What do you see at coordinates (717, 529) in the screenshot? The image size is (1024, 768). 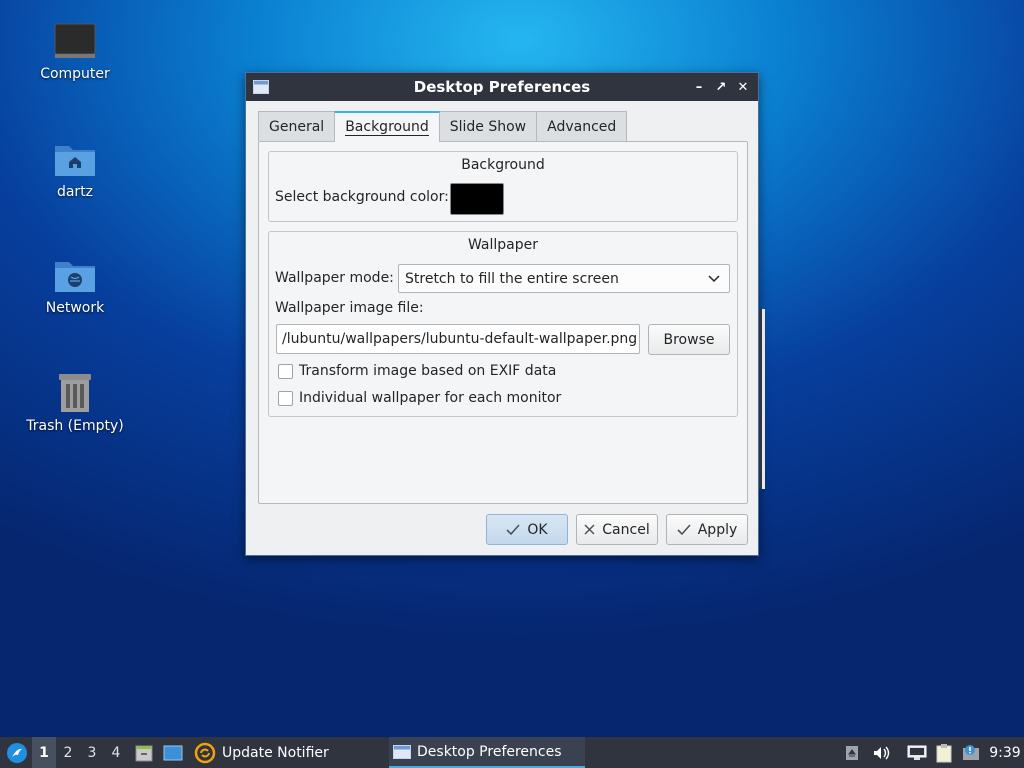 I see `apply-button-label: Apply` at bounding box center [717, 529].